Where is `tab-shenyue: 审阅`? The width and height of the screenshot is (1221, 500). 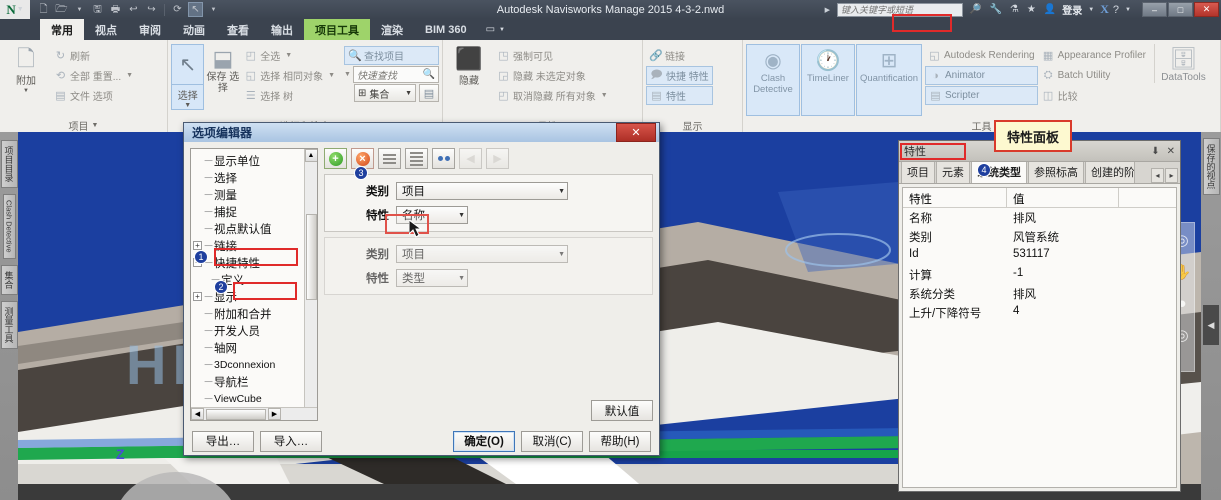 tab-shenyue: 审阅 is located at coordinates (150, 29).